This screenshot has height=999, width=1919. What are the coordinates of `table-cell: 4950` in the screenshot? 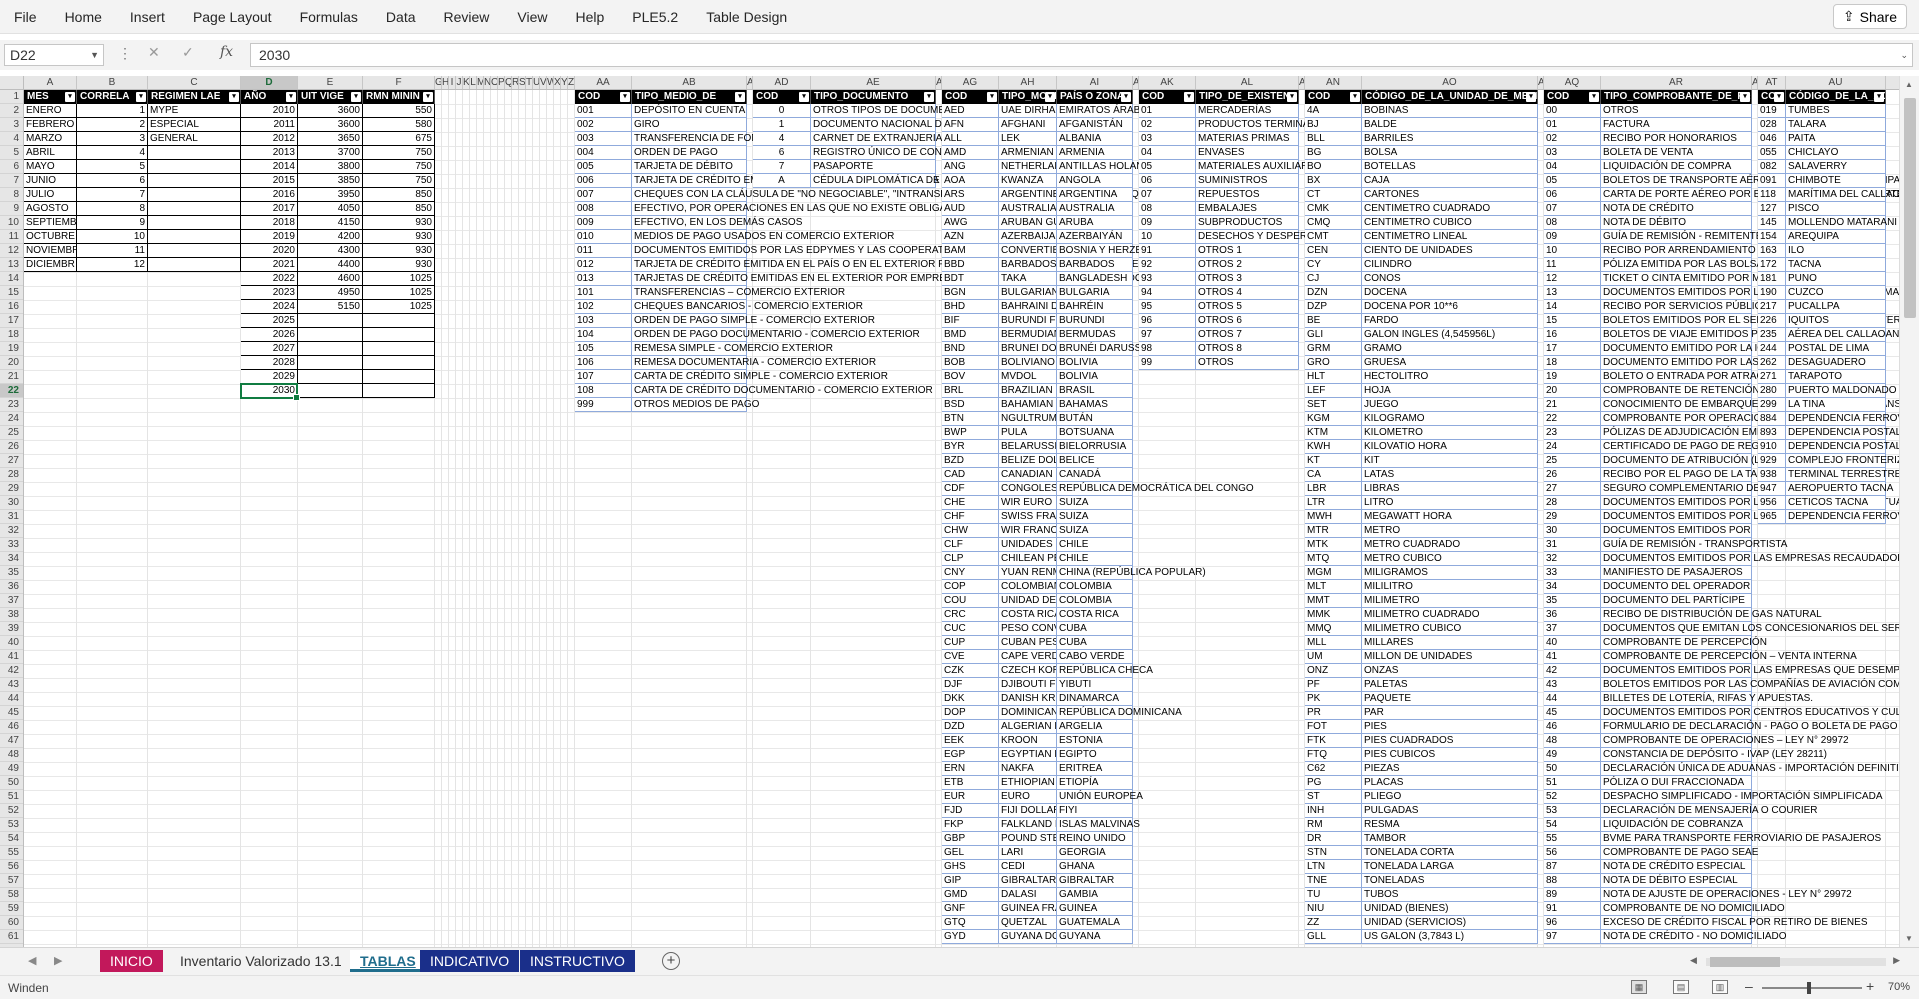 It's located at (330, 293).